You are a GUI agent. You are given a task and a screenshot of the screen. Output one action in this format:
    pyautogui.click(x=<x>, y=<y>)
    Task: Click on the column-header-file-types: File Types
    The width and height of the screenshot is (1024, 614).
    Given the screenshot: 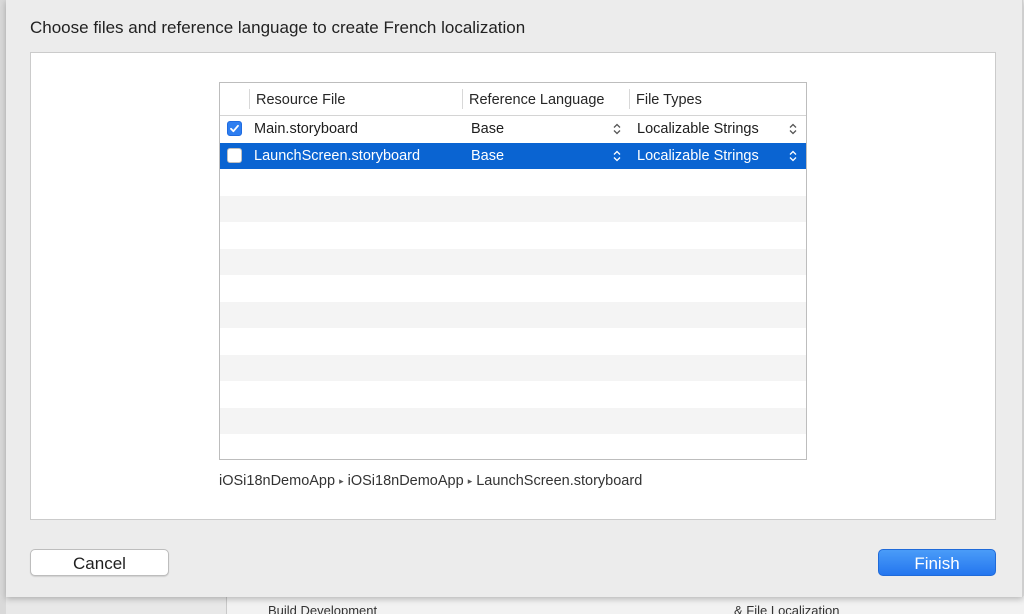 What is the action you would take?
    pyautogui.click(x=669, y=99)
    